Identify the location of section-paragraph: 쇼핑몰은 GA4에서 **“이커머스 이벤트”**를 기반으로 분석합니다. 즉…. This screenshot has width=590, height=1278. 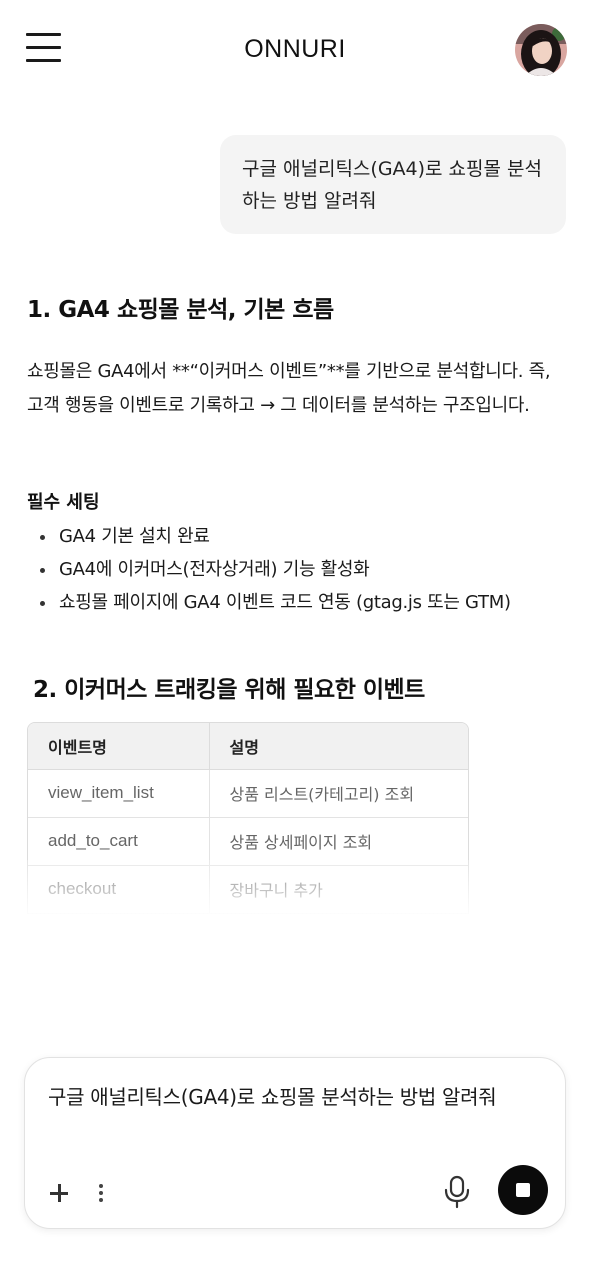
(289, 388).